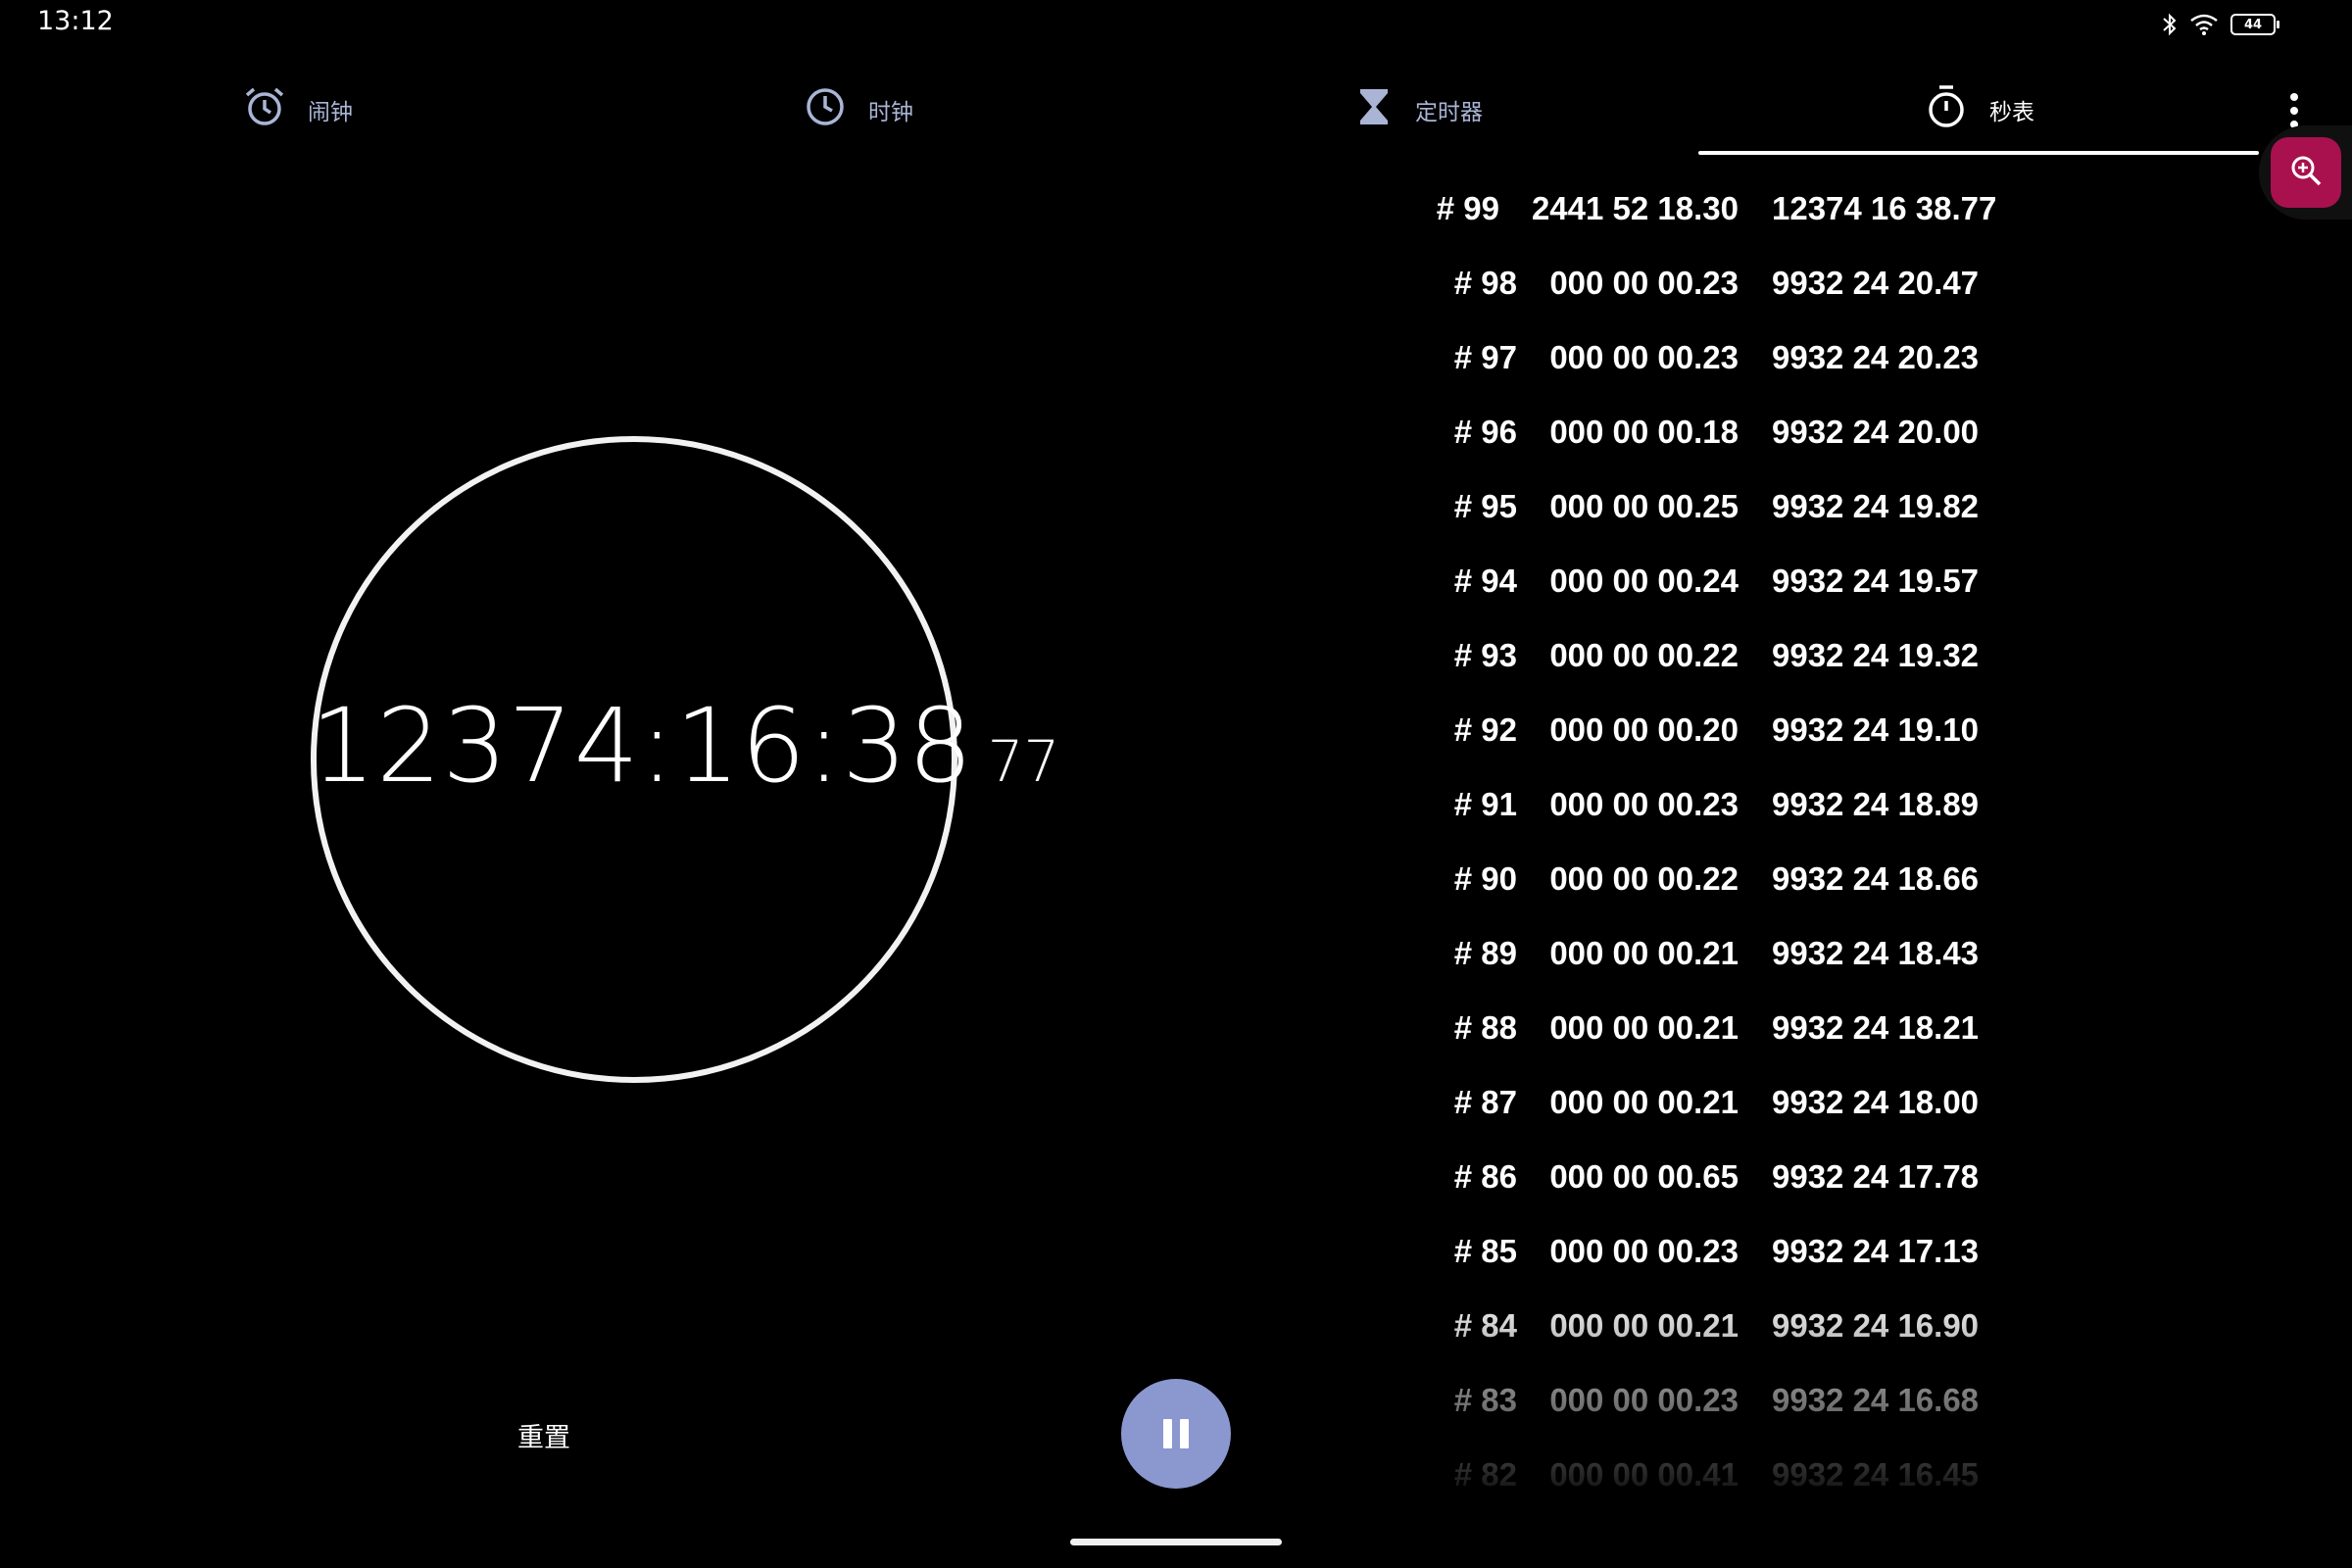  I want to click on lap-total-time: 9932 24 18.00, so click(1876, 1102).